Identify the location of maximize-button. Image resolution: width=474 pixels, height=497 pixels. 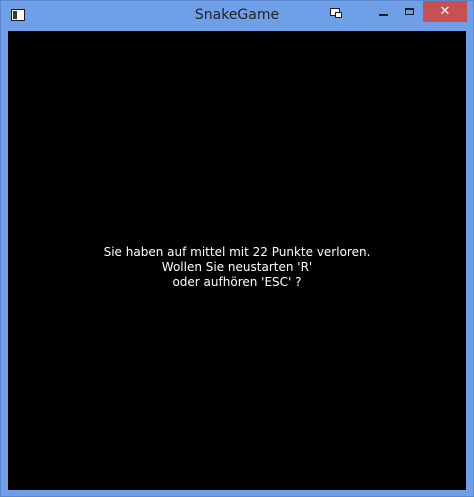
(409, 11).